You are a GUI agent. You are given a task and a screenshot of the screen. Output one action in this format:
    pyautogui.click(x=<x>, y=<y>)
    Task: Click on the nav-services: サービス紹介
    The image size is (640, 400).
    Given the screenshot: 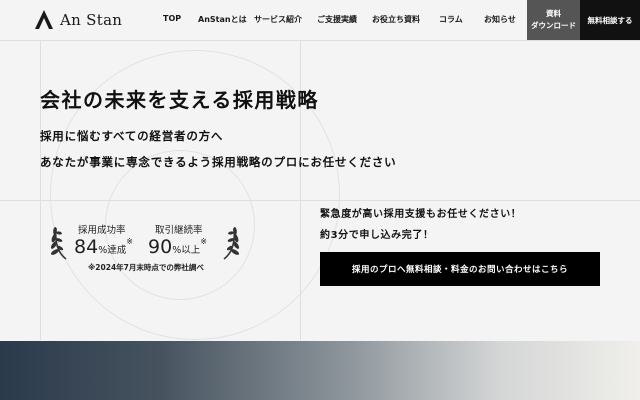 What is the action you would take?
    pyautogui.click(x=278, y=19)
    